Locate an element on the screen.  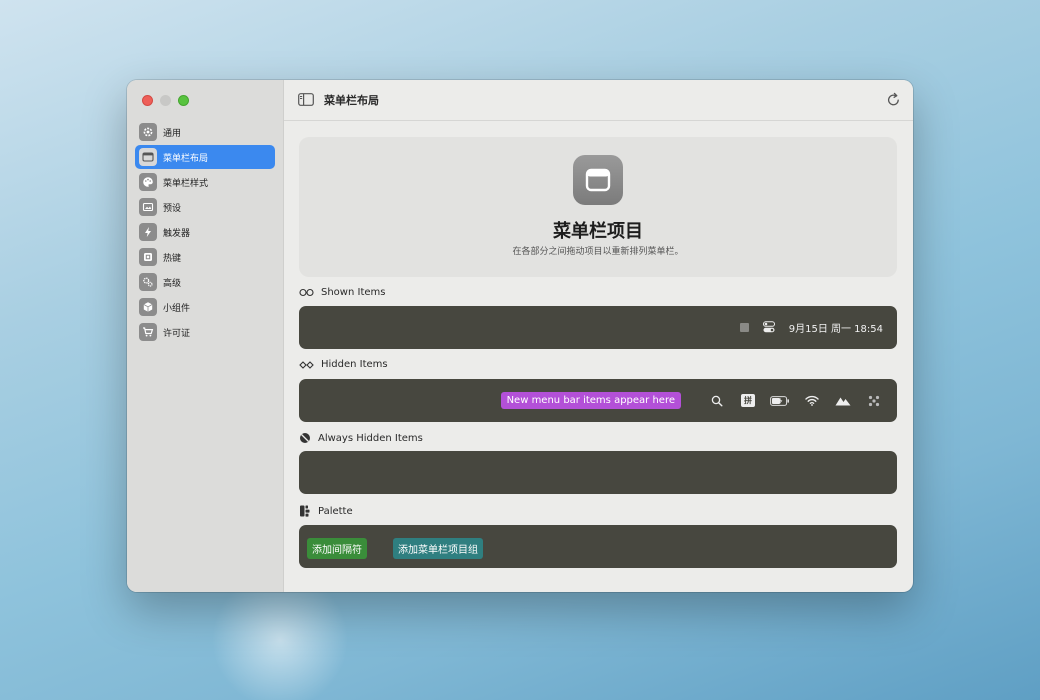
window-controls is located at coordinates (165, 100).